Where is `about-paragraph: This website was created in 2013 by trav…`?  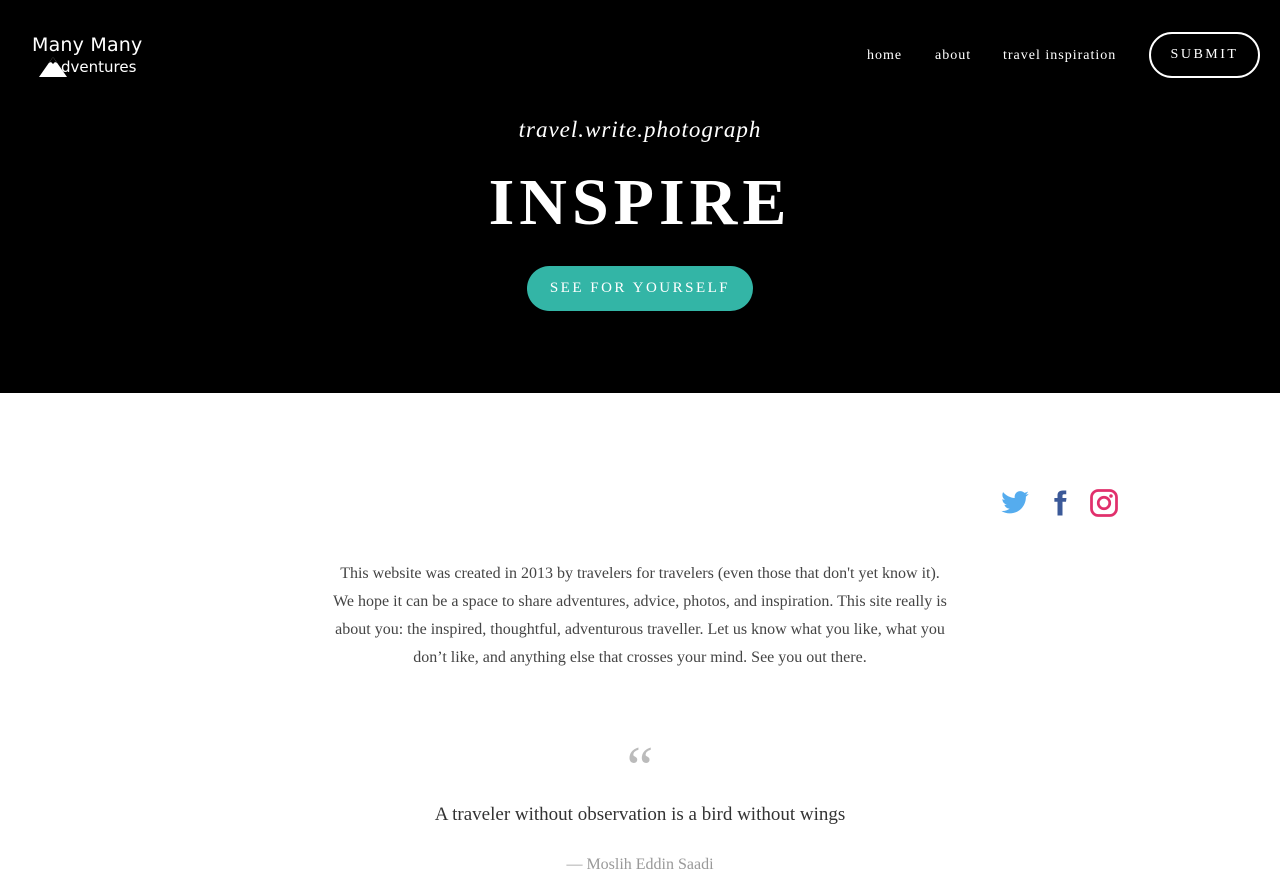 about-paragraph: This website was created in 2013 by trav… is located at coordinates (640, 615).